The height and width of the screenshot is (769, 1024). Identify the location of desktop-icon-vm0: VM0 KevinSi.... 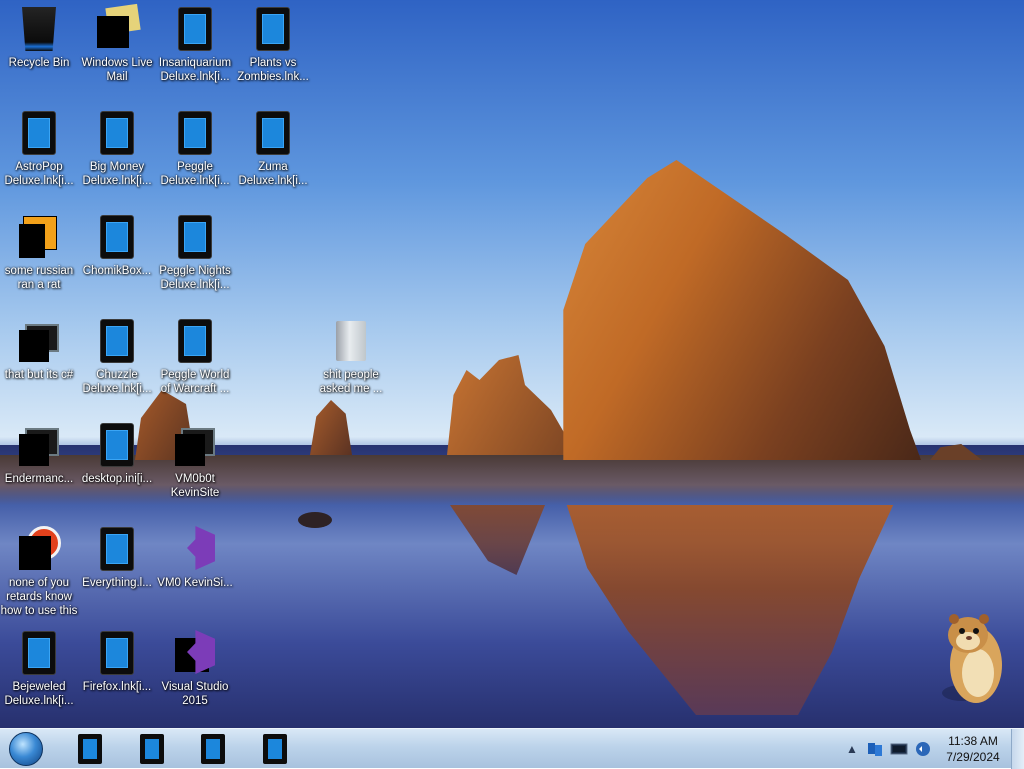
(195, 558).